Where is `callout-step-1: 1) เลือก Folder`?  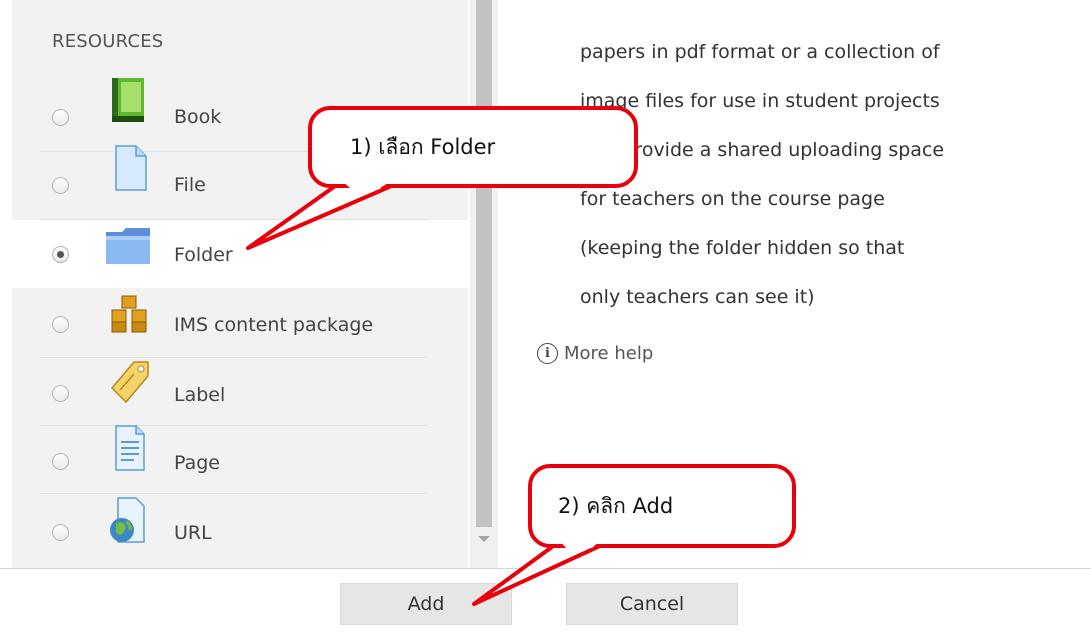 callout-step-1: 1) เลือก Folder is located at coordinates (473, 147).